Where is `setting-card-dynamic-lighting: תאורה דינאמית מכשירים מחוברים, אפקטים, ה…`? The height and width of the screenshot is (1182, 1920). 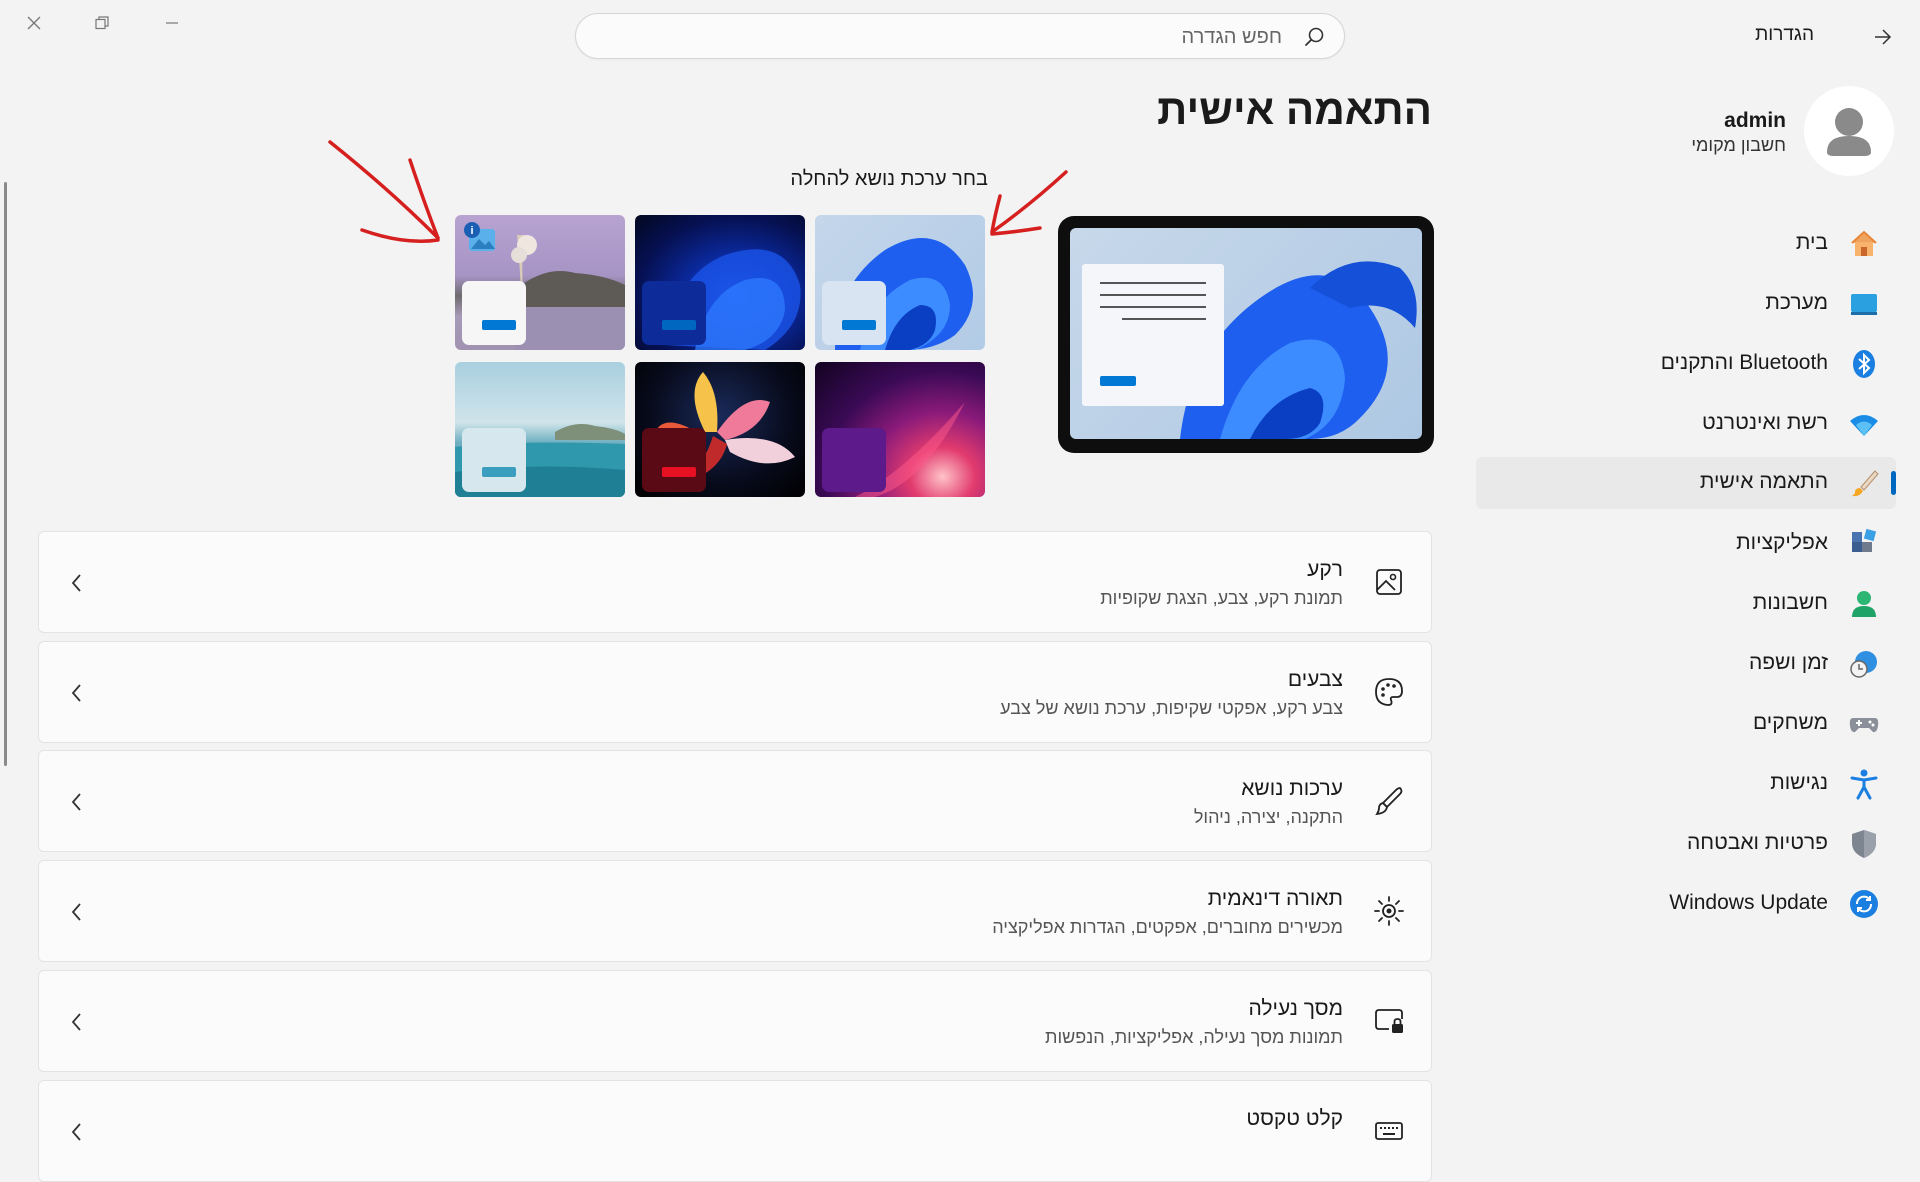
setting-card-dynamic-lighting: תאורה דינאמית מכשירים מחוברים, אפקטים, ה… is located at coordinates (735, 911).